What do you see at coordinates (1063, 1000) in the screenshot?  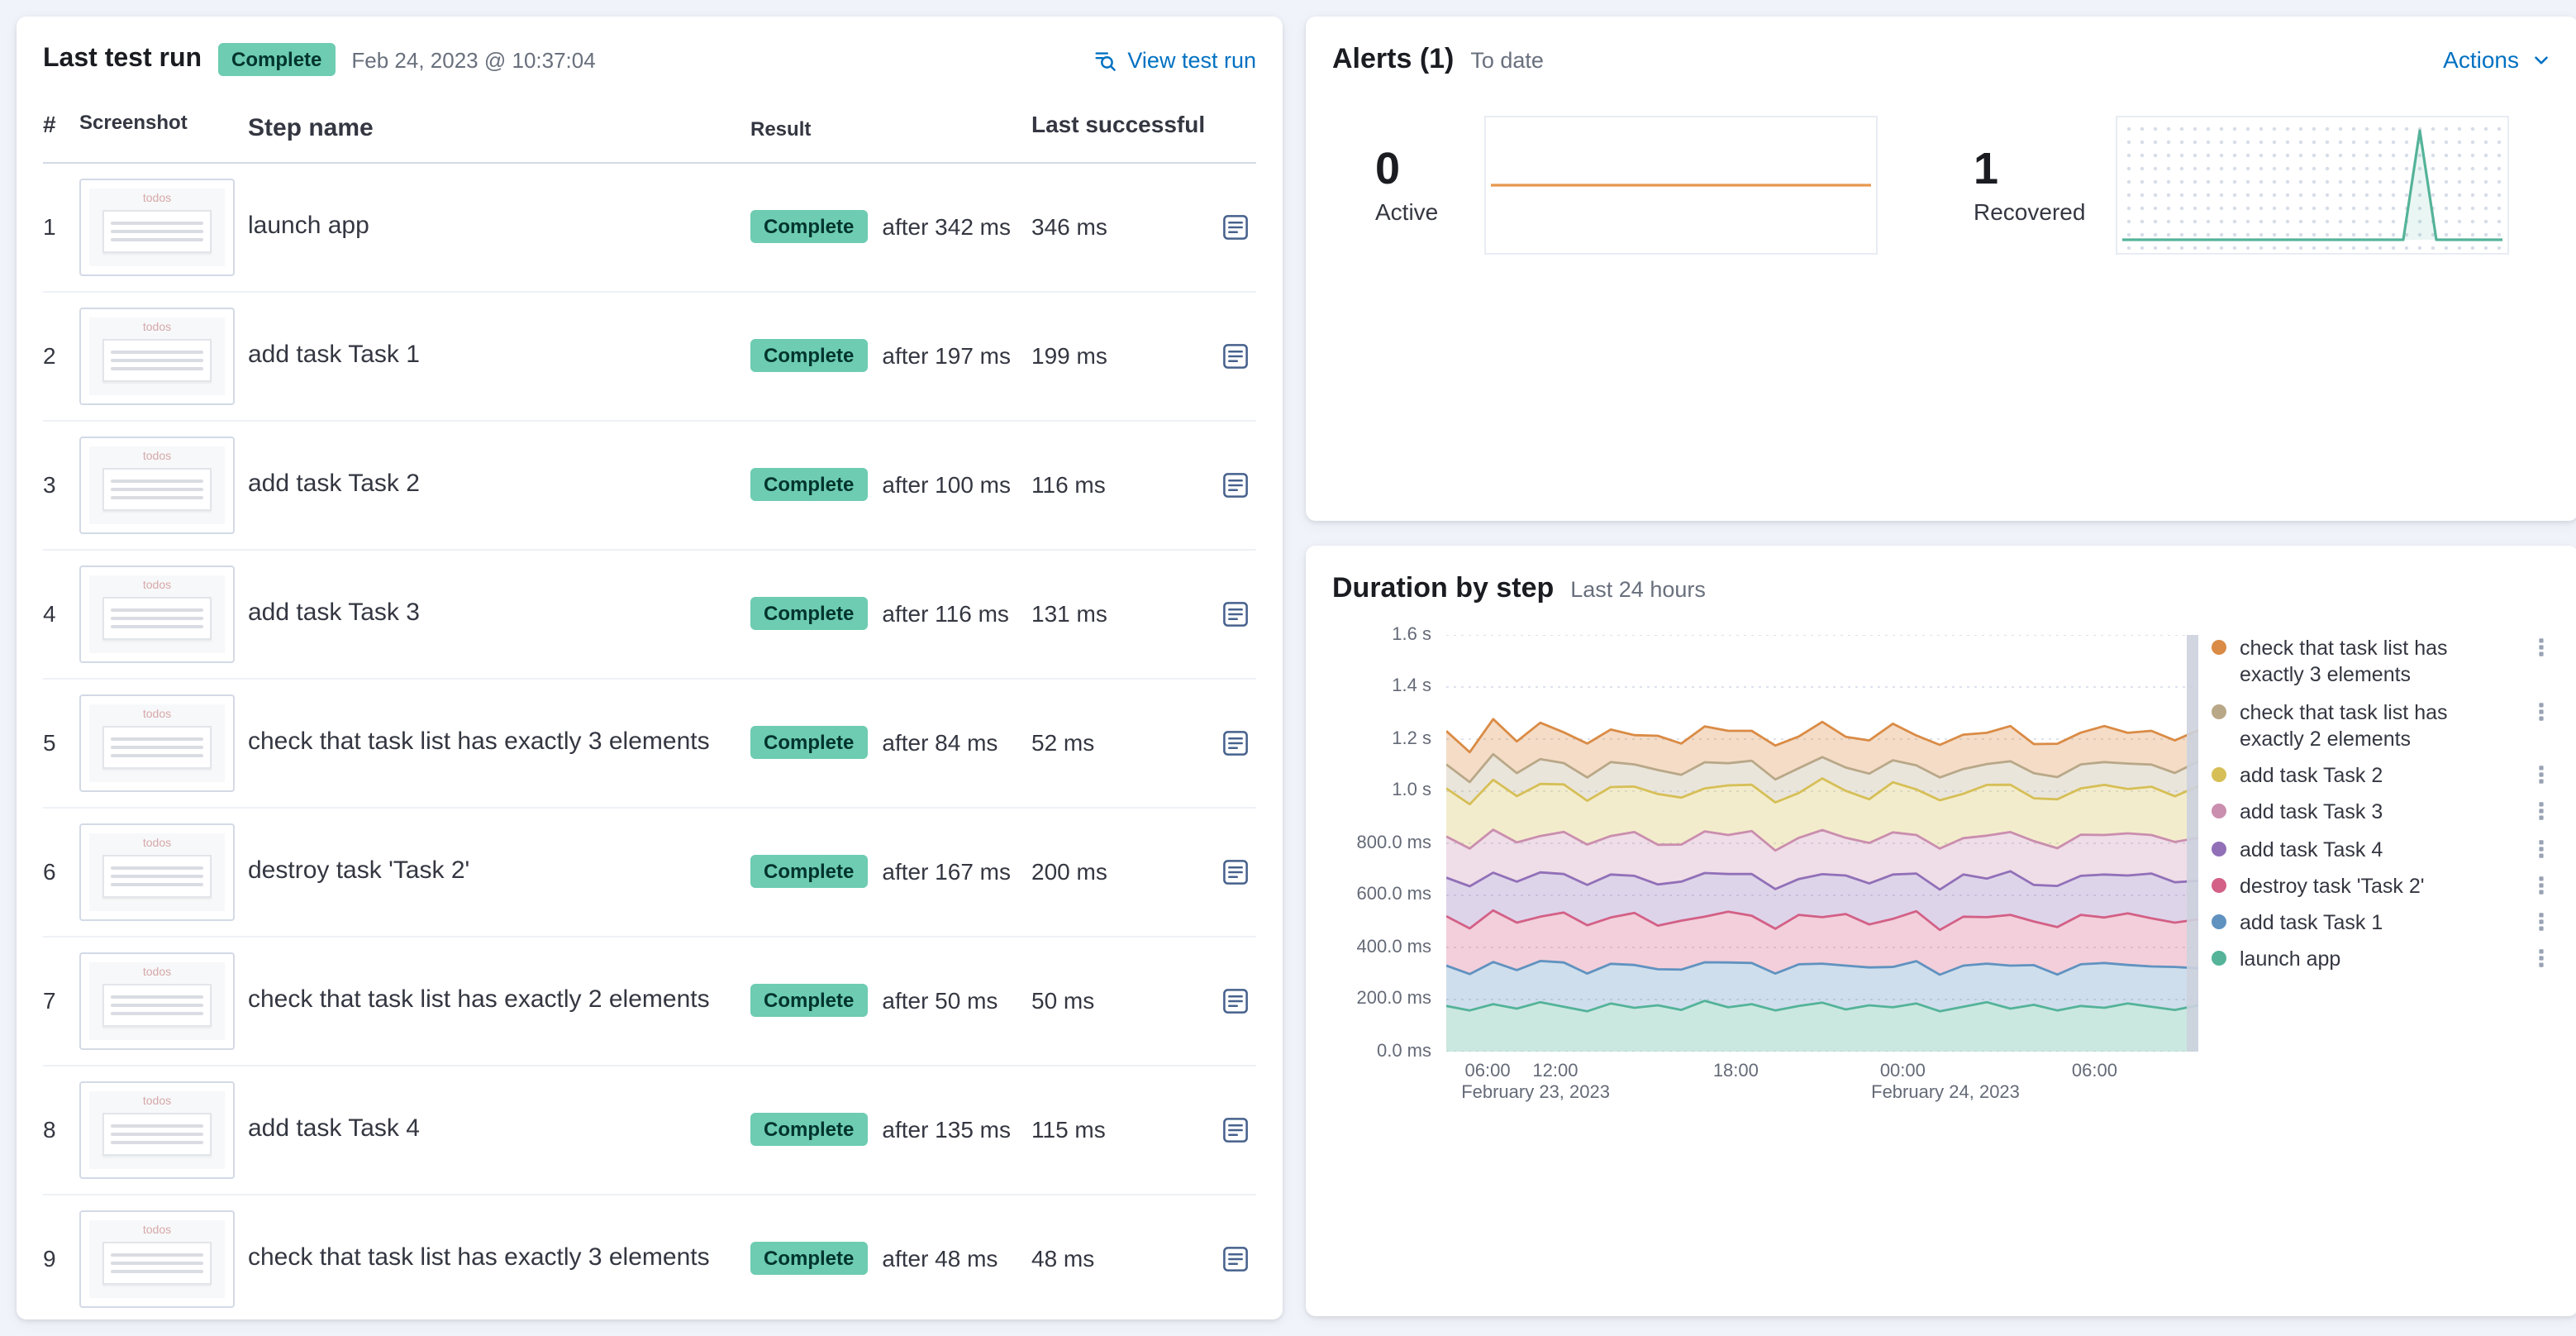 I see `step-last-successful: 50 ms` at bounding box center [1063, 1000].